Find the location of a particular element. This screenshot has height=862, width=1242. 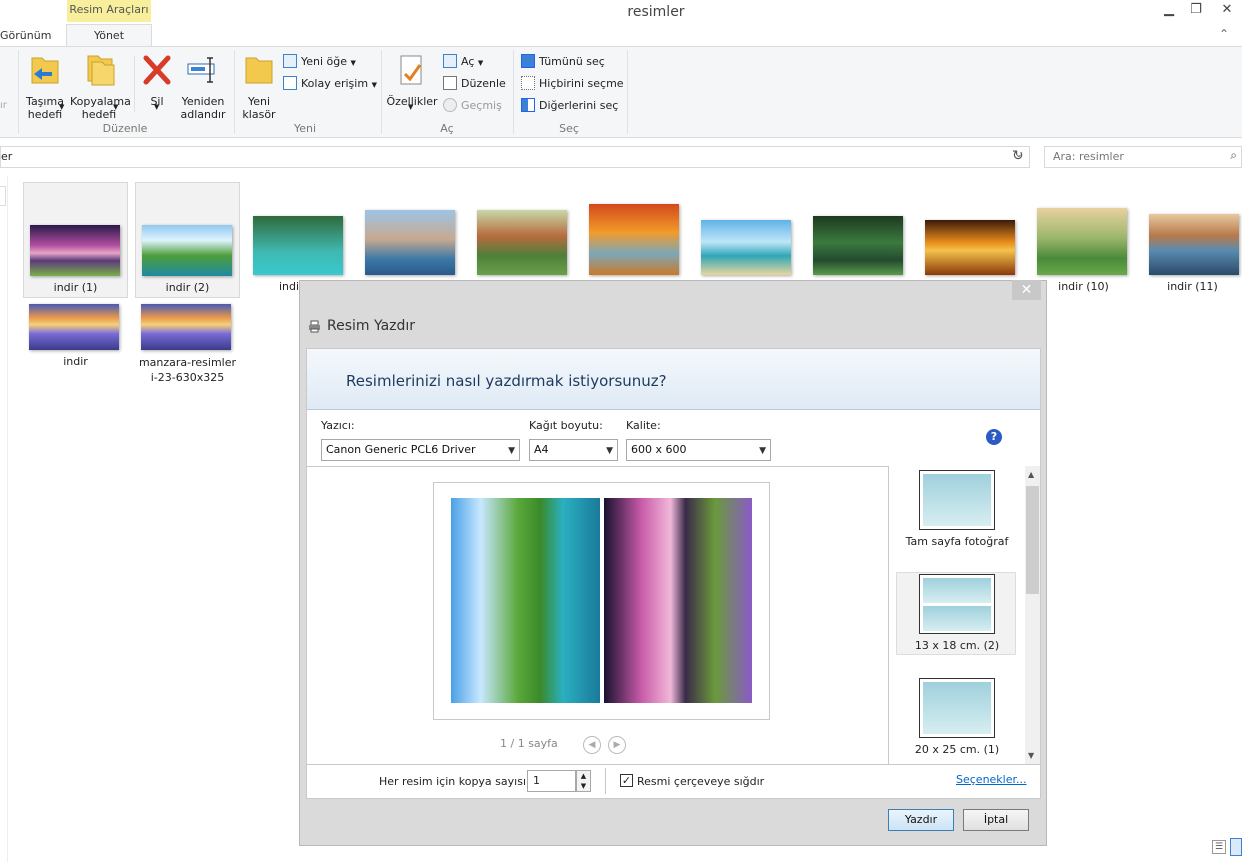

layout-label: Tam sayfa fotoğraf is located at coordinates (957, 541).